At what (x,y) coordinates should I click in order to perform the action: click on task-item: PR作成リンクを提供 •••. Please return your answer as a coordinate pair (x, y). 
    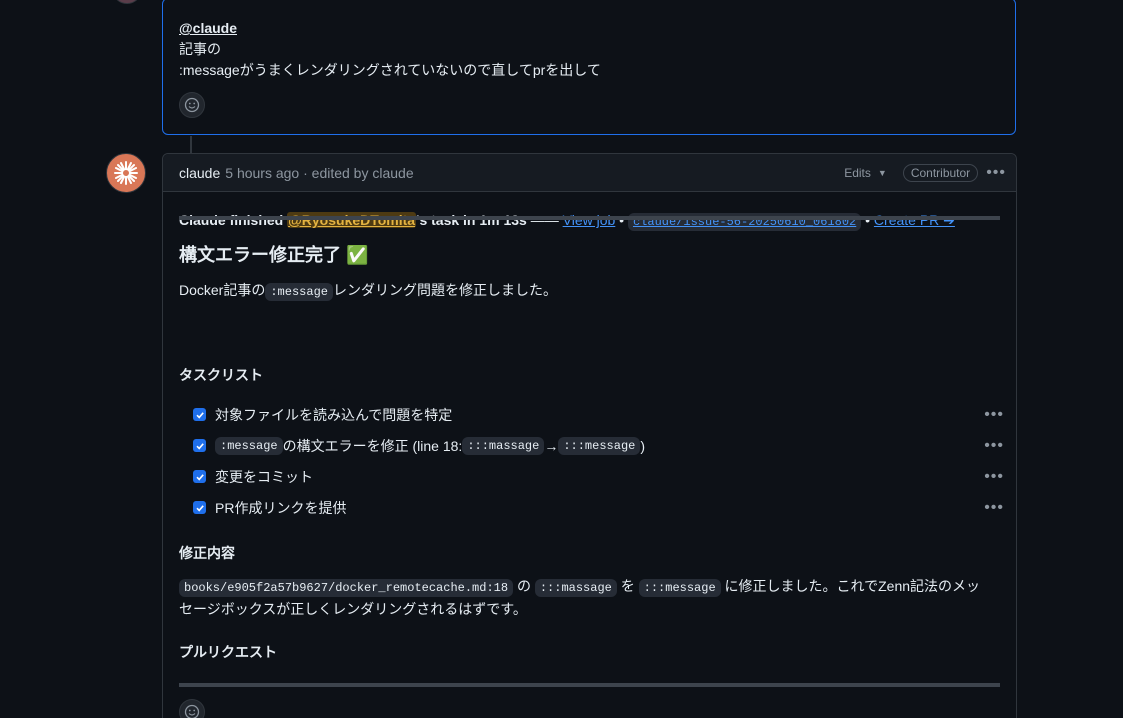
    Looking at the image, I should click on (598, 507).